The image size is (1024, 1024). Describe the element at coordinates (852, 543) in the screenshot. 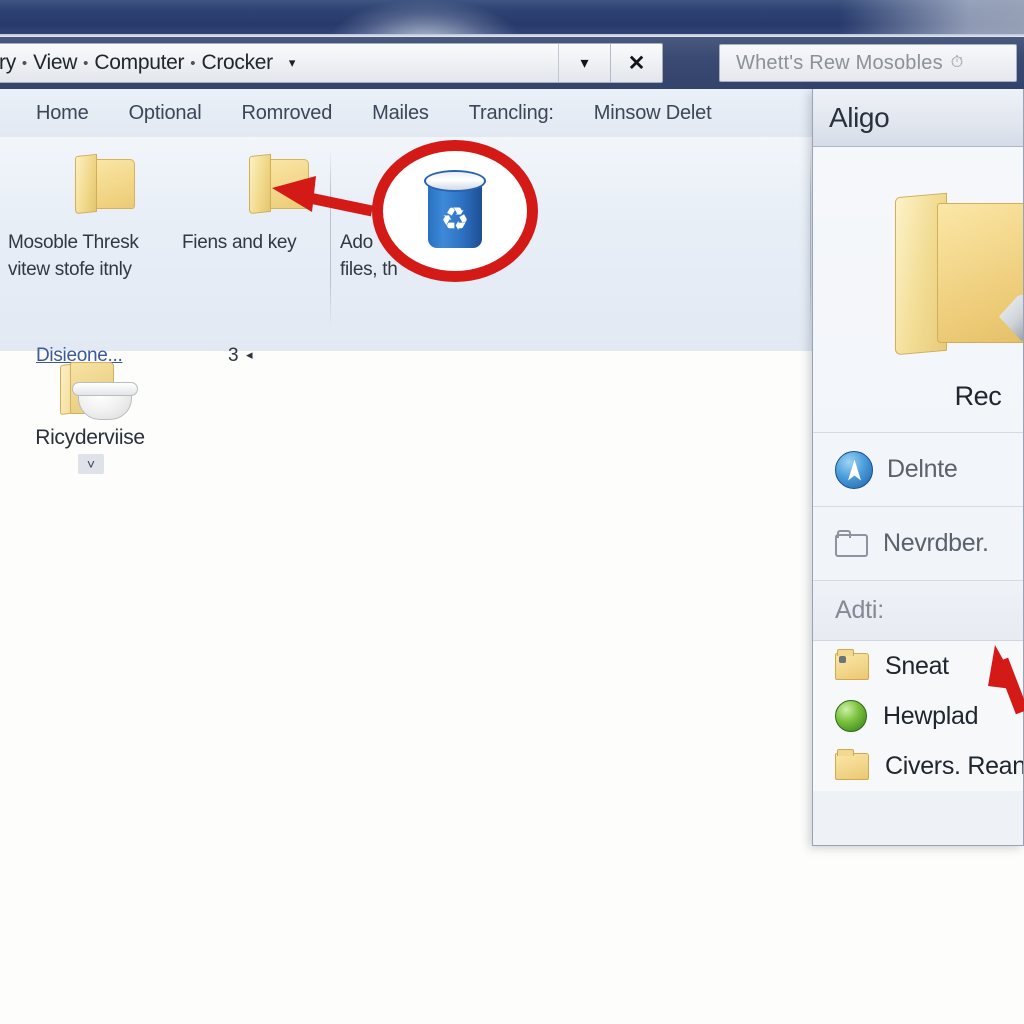

I see `new-folder-icon` at that location.